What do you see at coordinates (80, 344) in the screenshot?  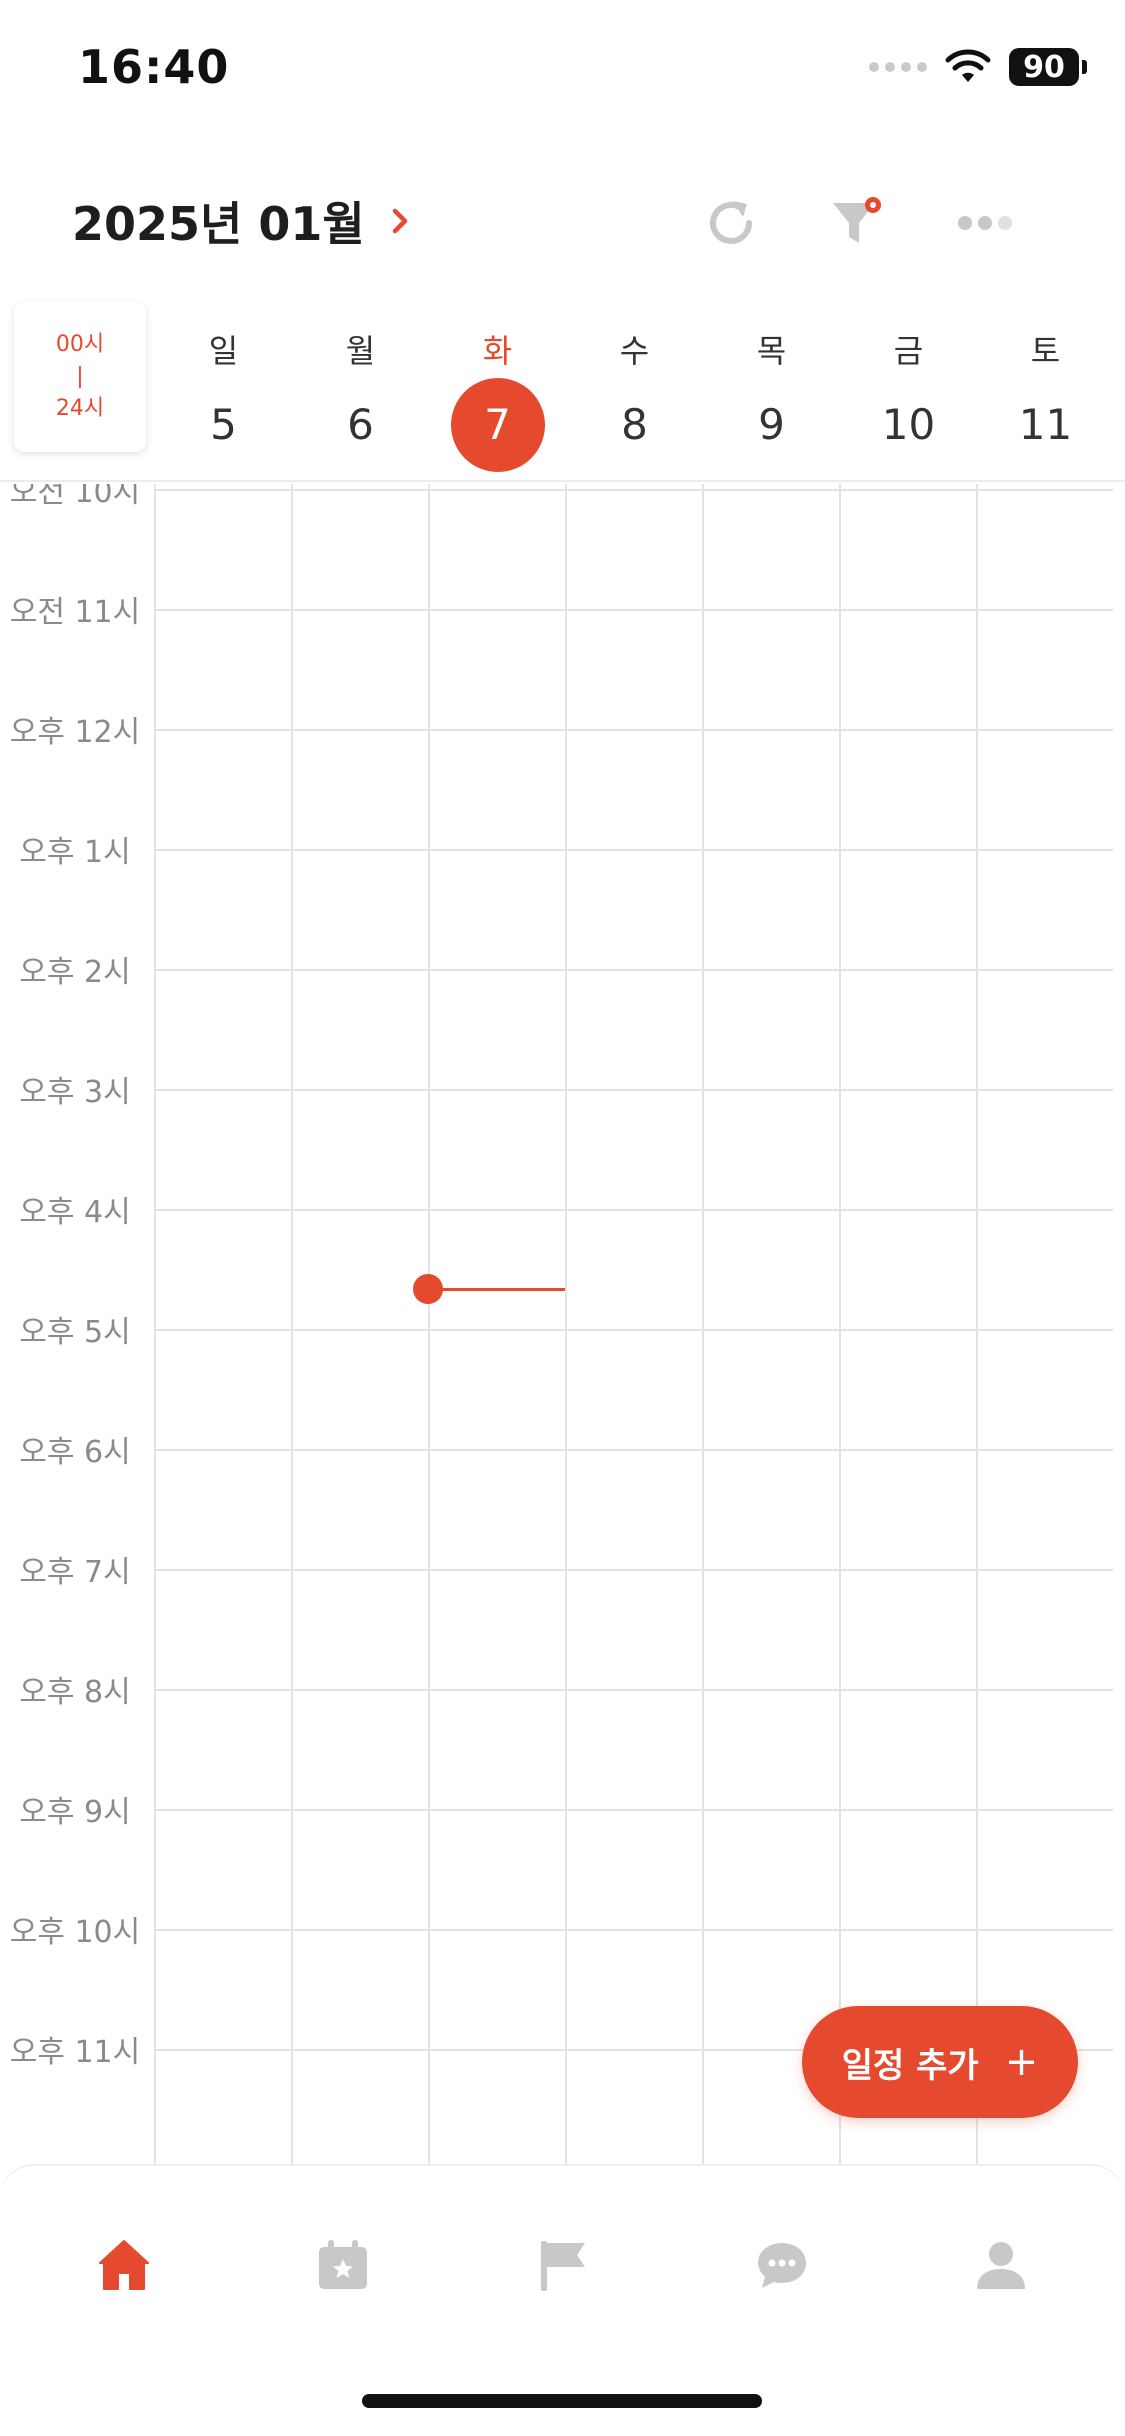 I see `range-start: 00시` at bounding box center [80, 344].